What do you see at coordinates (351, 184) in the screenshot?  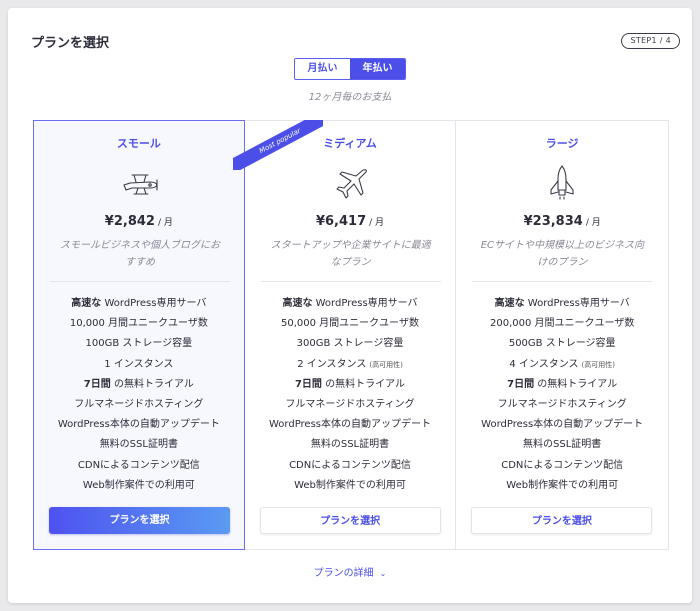 I see `jet-plane-icon` at bounding box center [351, 184].